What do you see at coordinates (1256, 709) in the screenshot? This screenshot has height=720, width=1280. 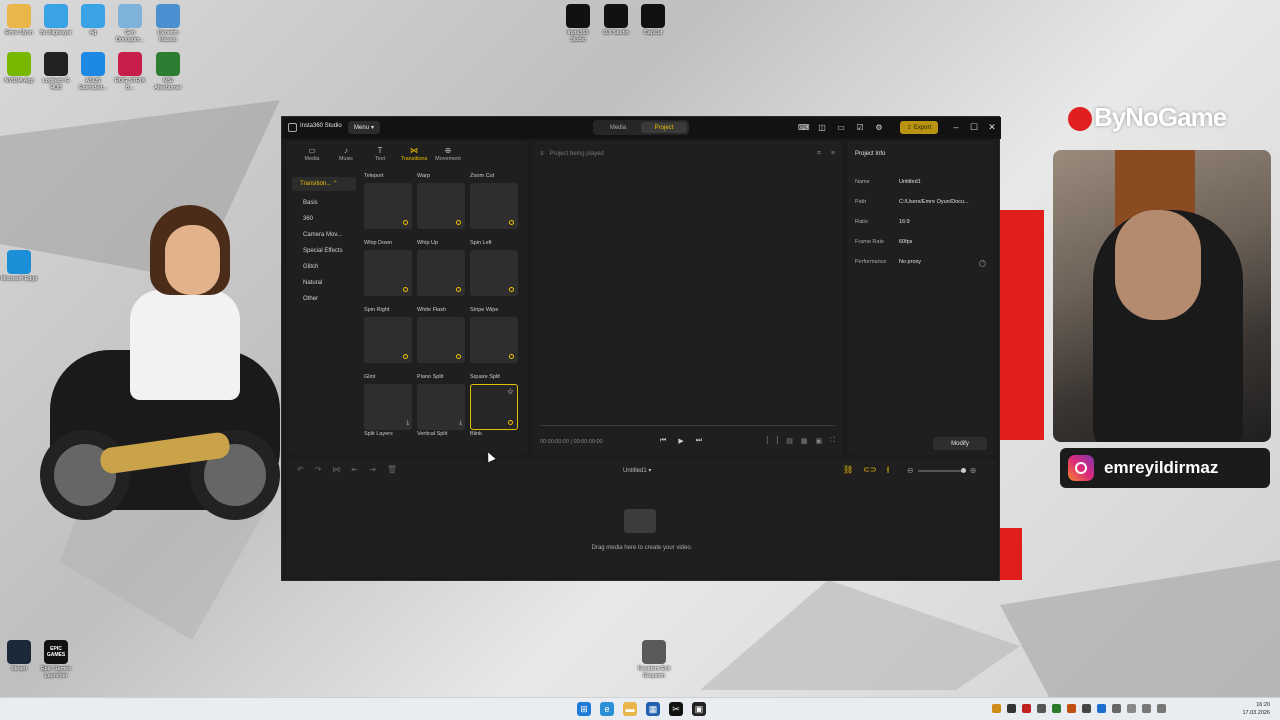 I see `system-clock: 16:20 17.03.2026` at bounding box center [1256, 709].